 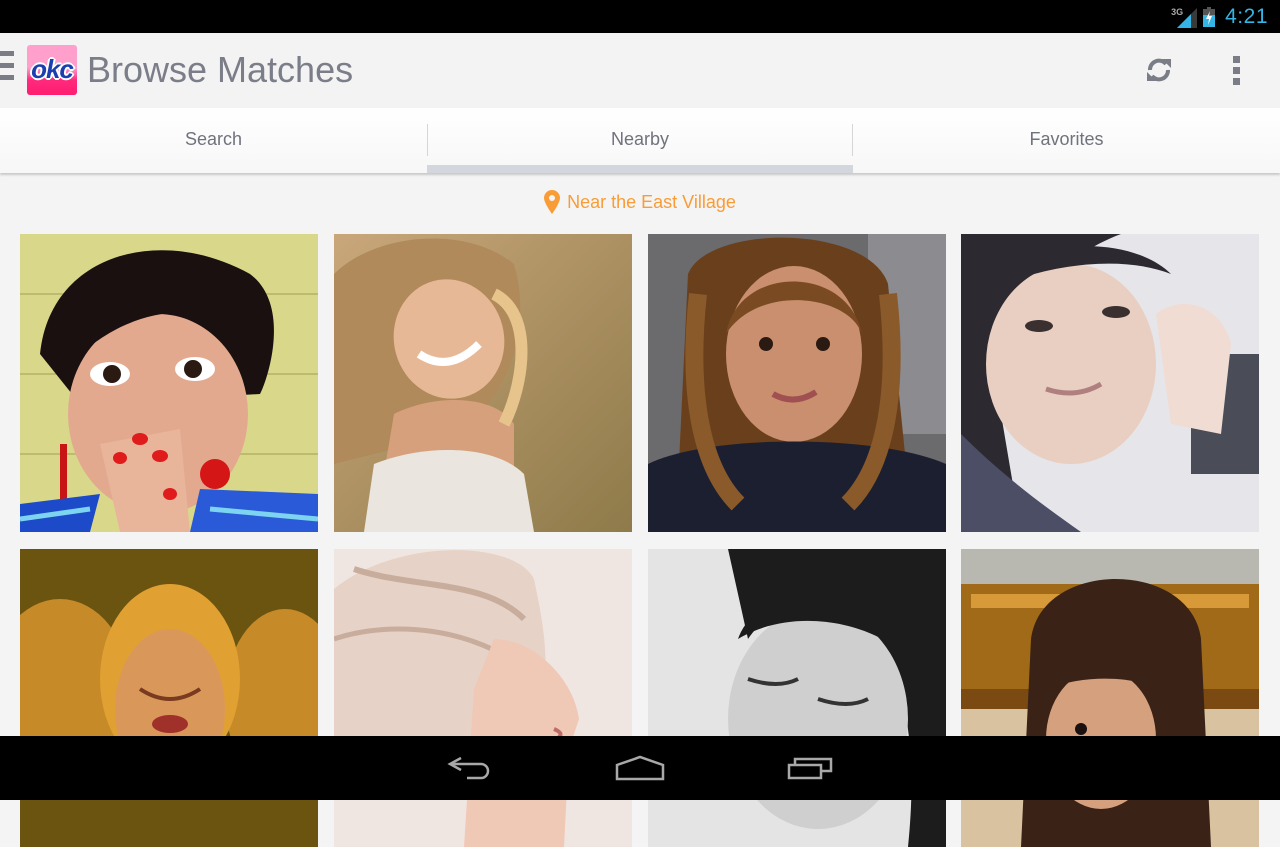 What do you see at coordinates (640, 70) in the screenshot?
I see `action-bar: okc Browse Matches` at bounding box center [640, 70].